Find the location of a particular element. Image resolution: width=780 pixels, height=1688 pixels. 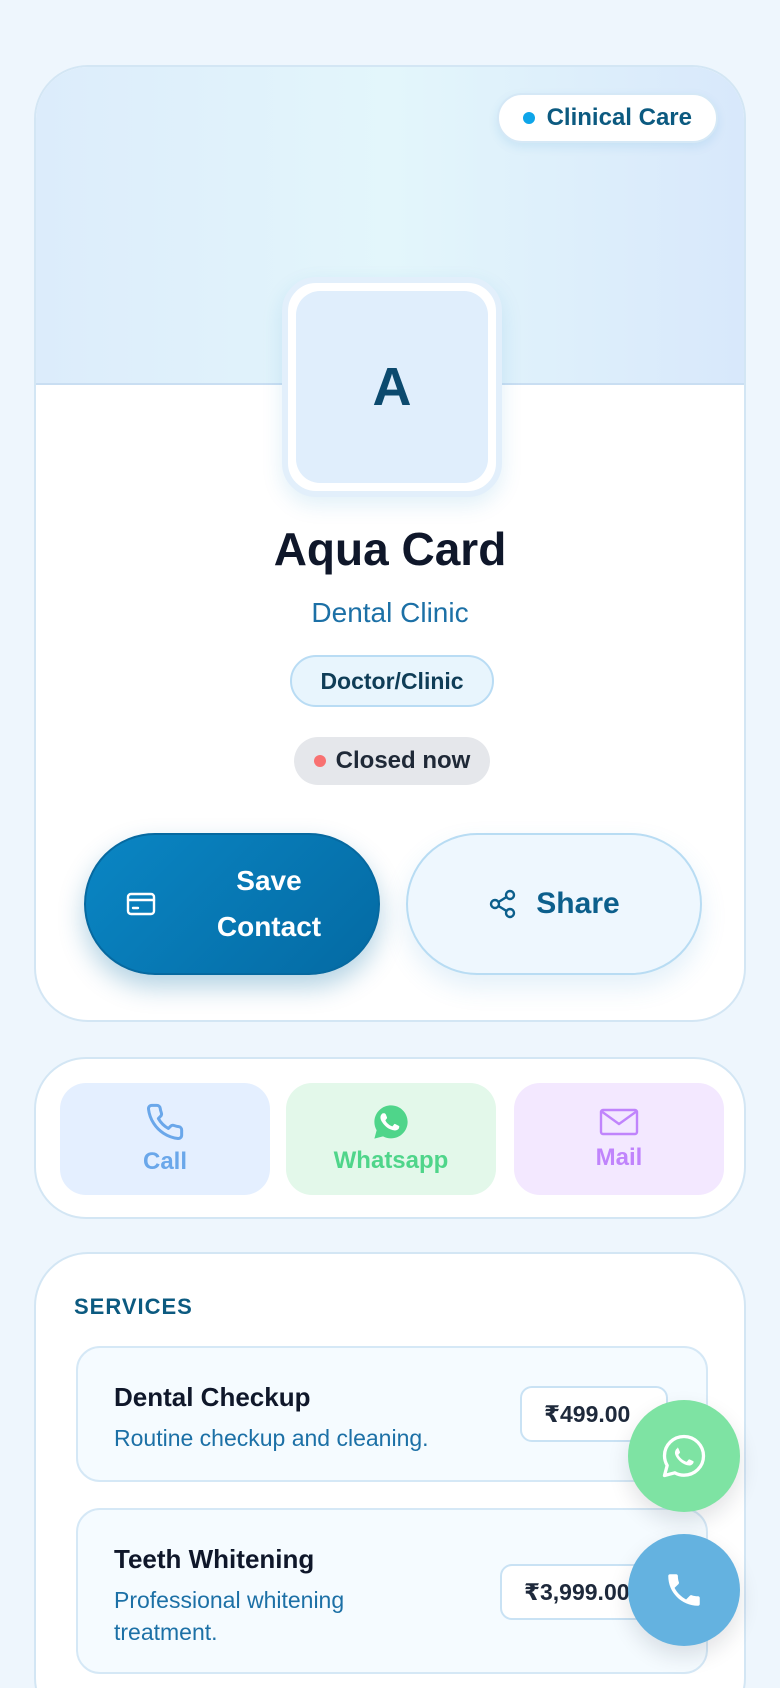

call-action-button: Call is located at coordinates (165, 1139).